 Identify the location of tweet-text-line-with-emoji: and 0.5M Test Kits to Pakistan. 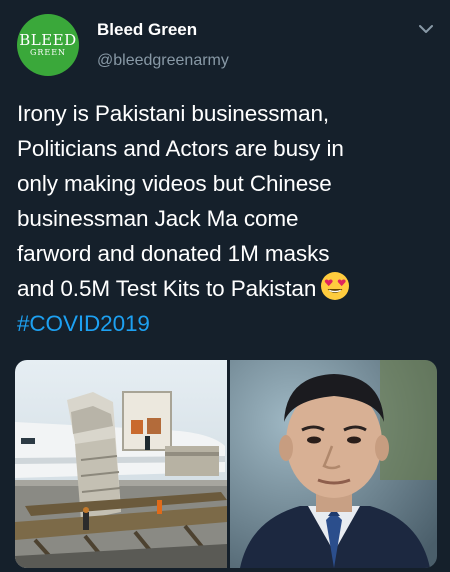
(229, 288).